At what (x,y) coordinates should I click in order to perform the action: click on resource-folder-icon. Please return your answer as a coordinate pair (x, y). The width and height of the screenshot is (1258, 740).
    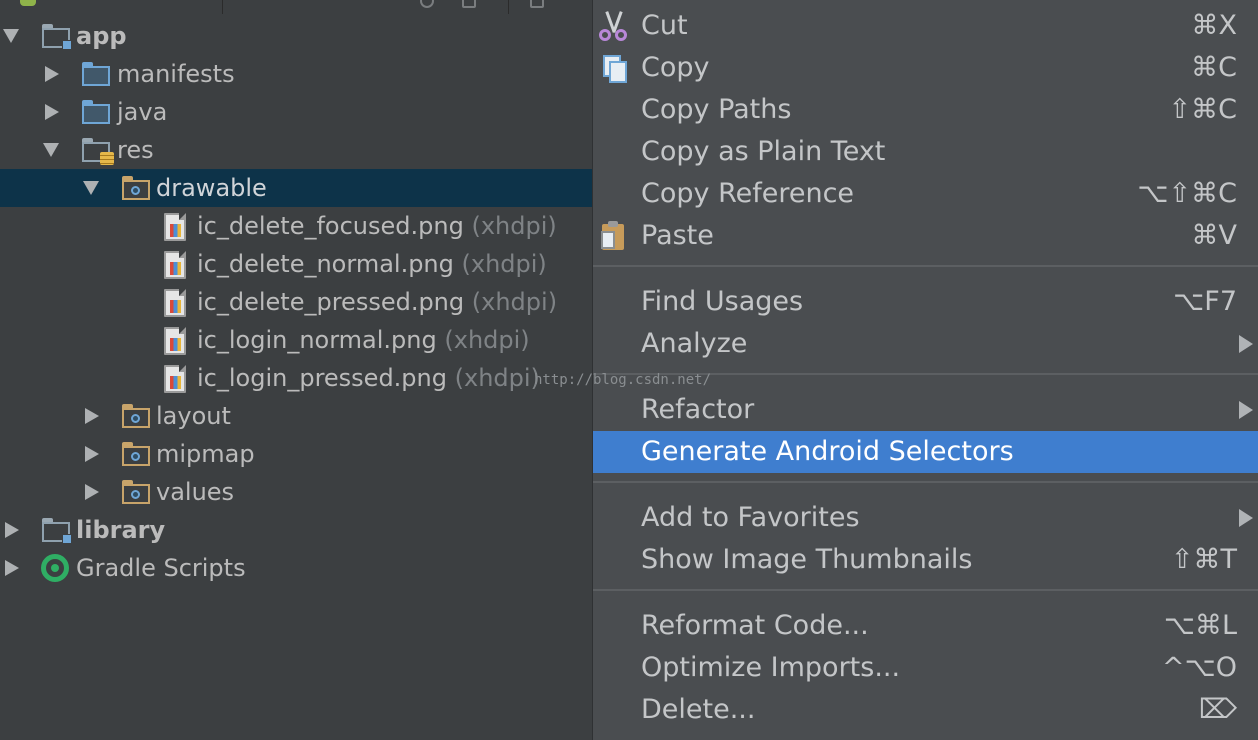
    Looking at the image, I should click on (98, 151).